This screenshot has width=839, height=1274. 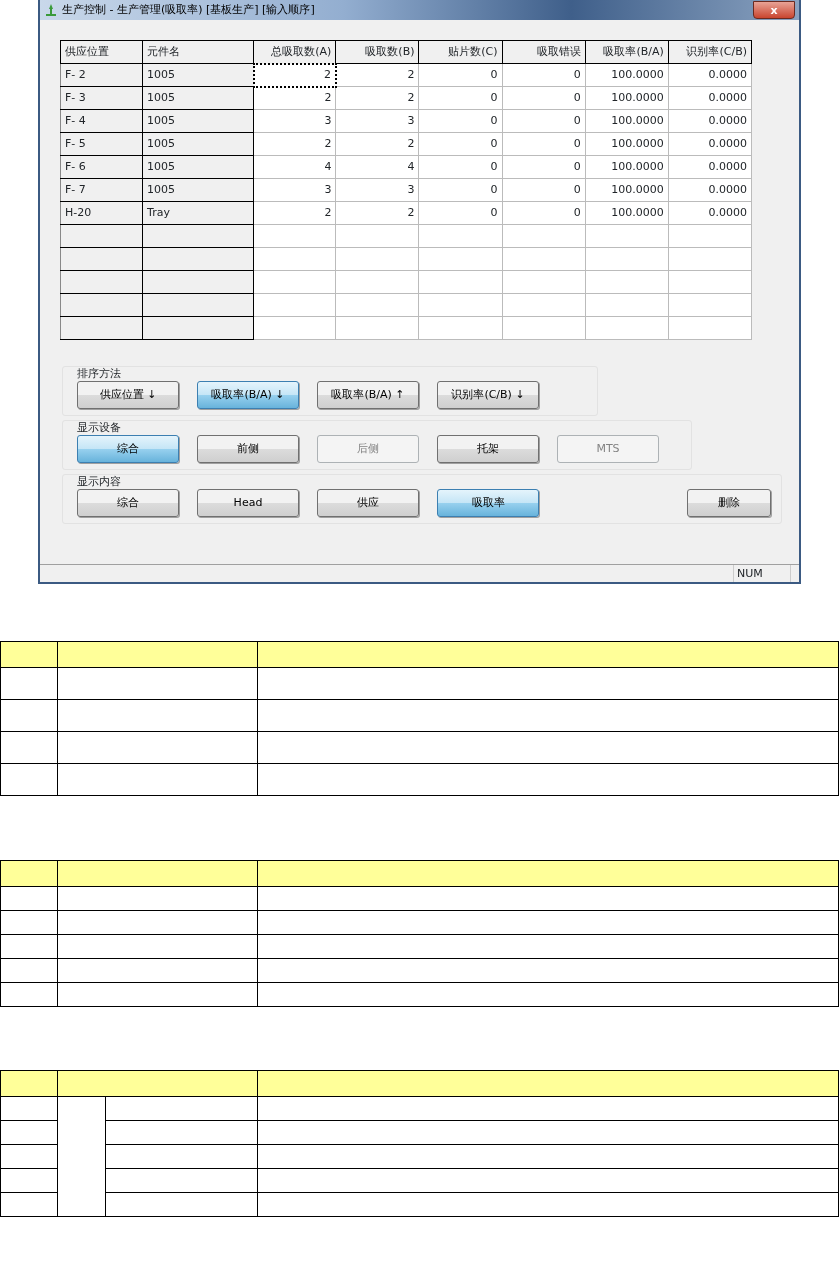 I want to click on toggle-button: 前侧, so click(x=248, y=449).